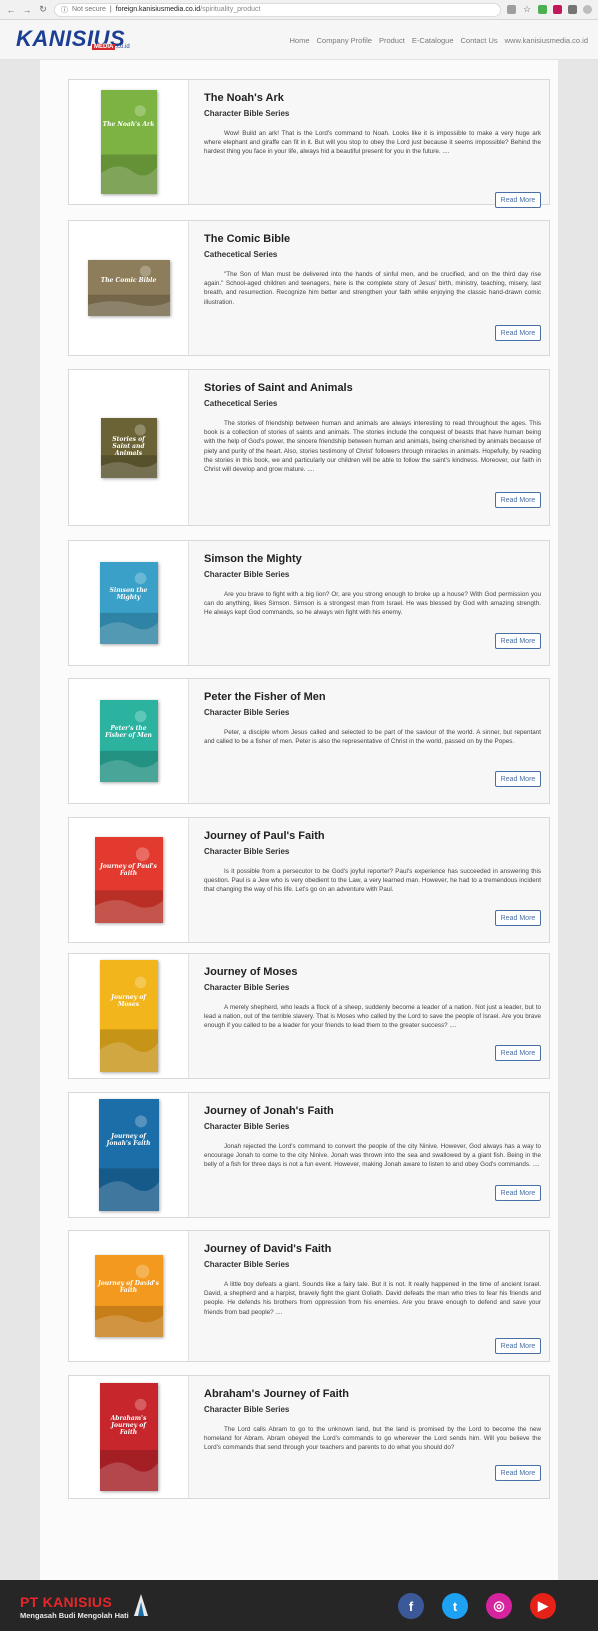 This screenshot has height=1631, width=598. I want to click on cover-title: Peter's the Fisher of Men, so click(128, 731).